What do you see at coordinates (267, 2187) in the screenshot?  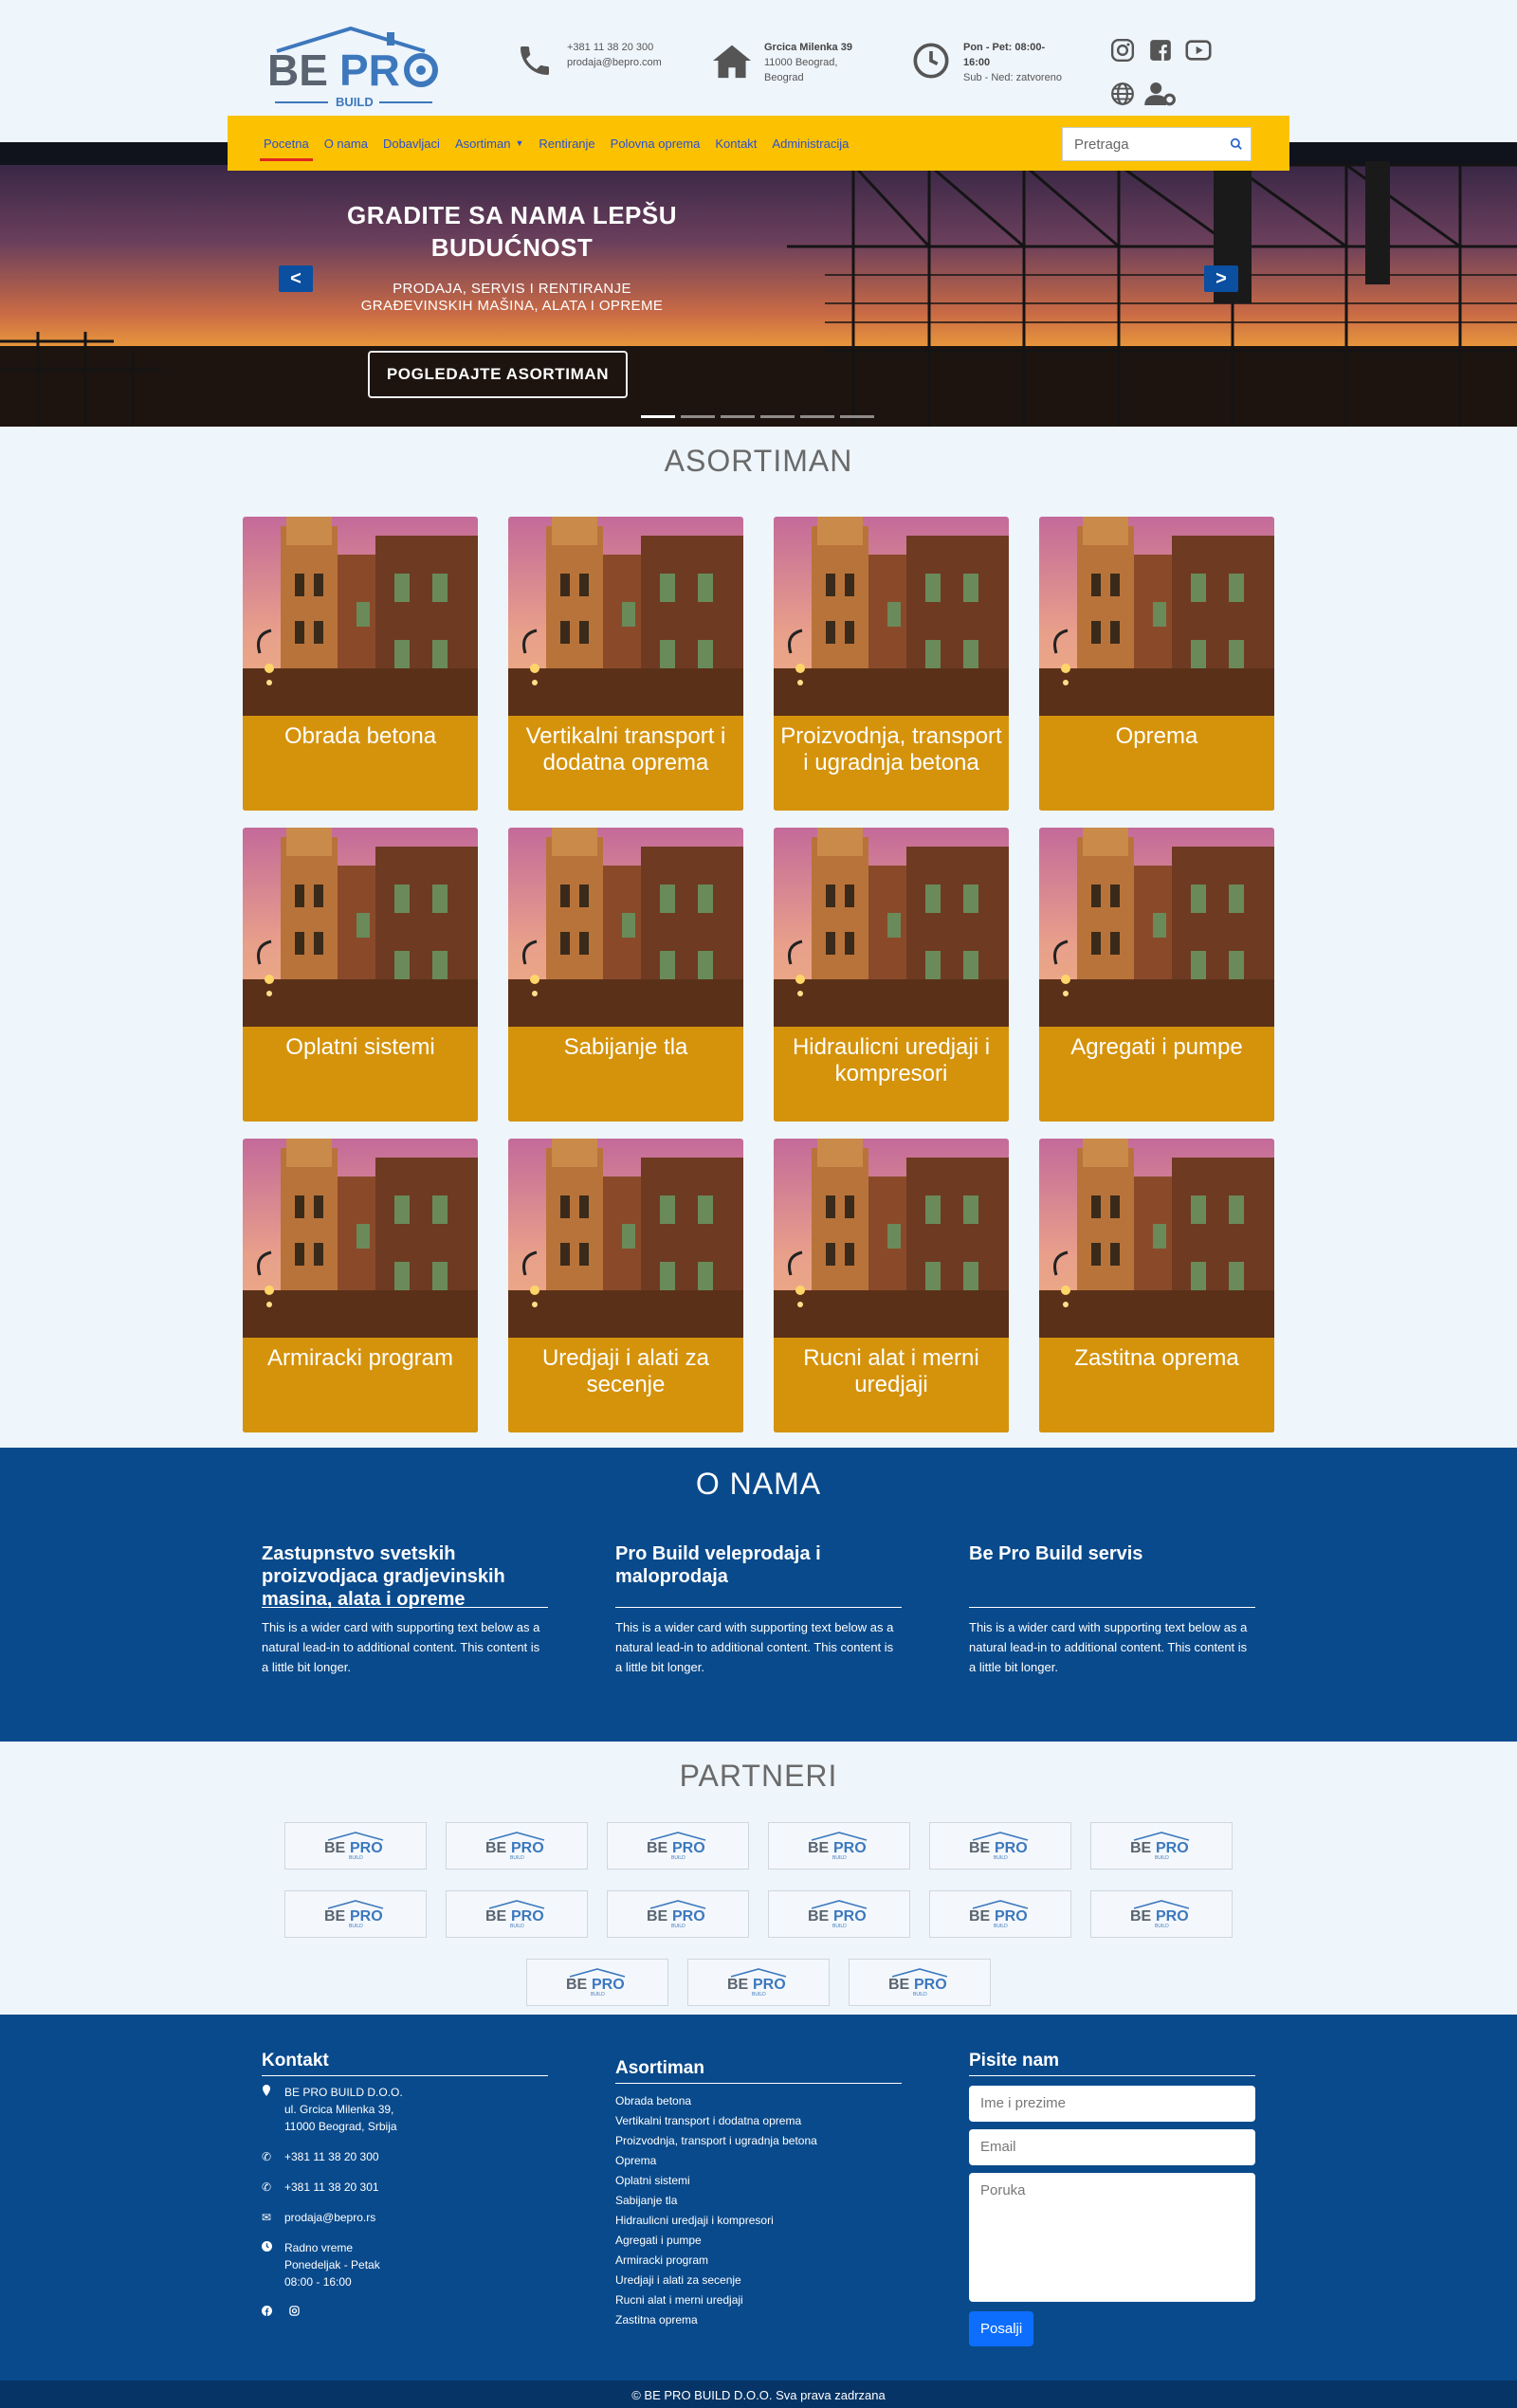 I see `phone-icon: ✆` at bounding box center [267, 2187].